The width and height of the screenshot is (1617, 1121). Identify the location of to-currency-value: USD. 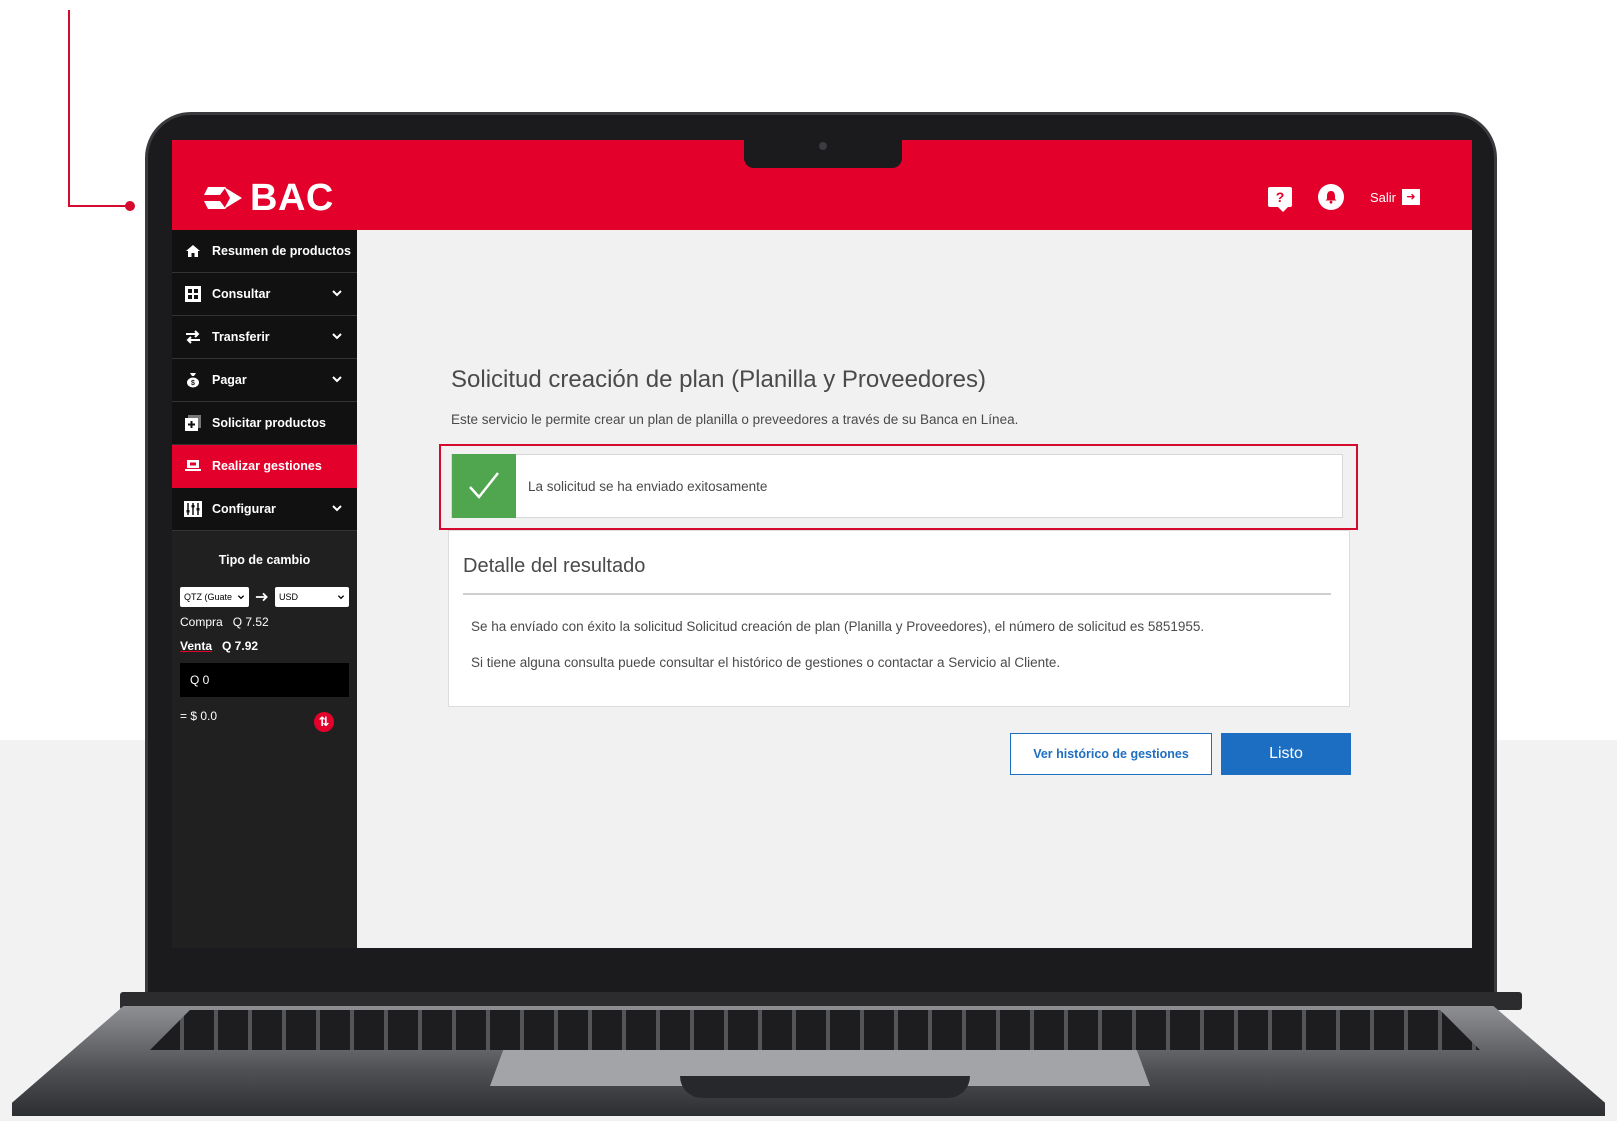
(288, 597).